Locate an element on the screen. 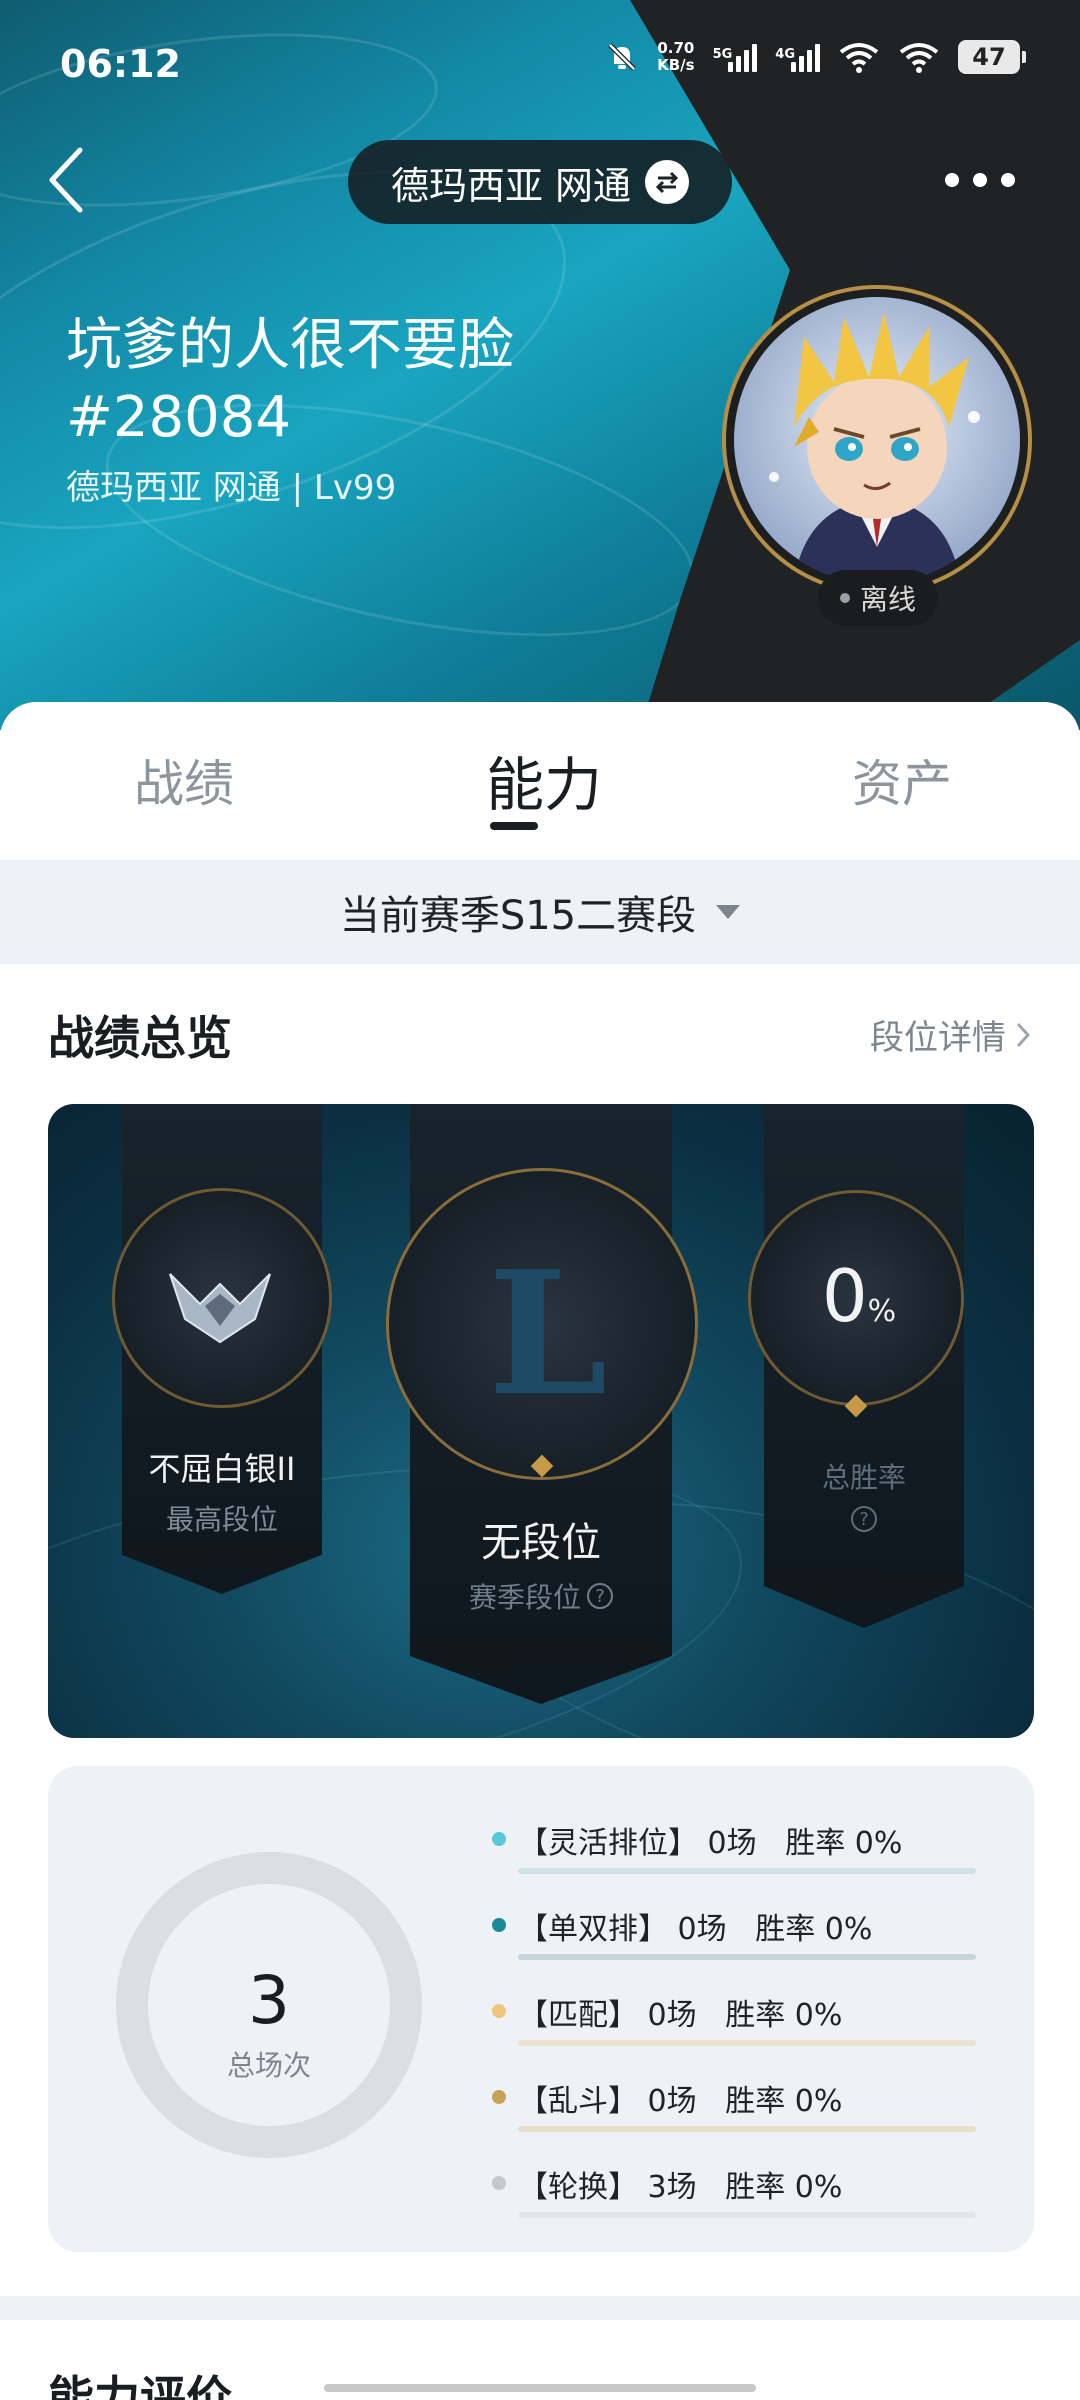  tab-bar: 战绩 能力 资产 is located at coordinates (540, 781).